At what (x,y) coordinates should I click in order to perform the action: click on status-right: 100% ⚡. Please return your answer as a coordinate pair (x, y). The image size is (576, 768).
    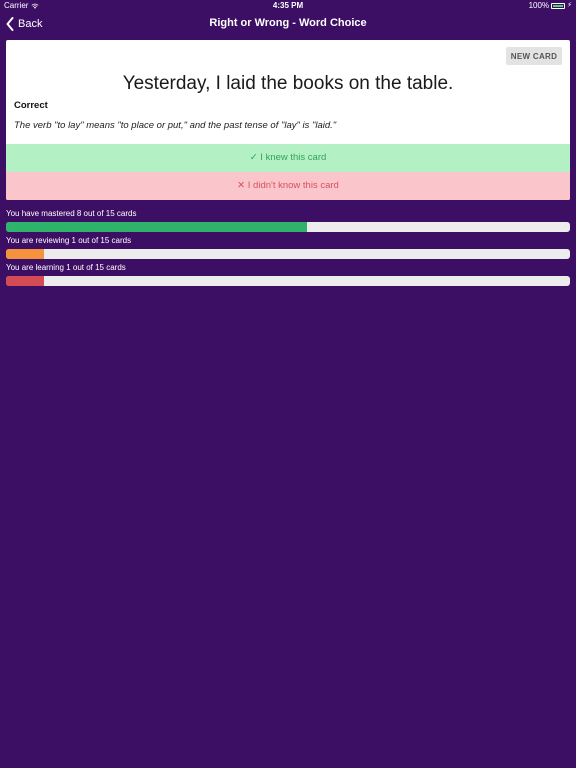
    Looking at the image, I should click on (550, 6).